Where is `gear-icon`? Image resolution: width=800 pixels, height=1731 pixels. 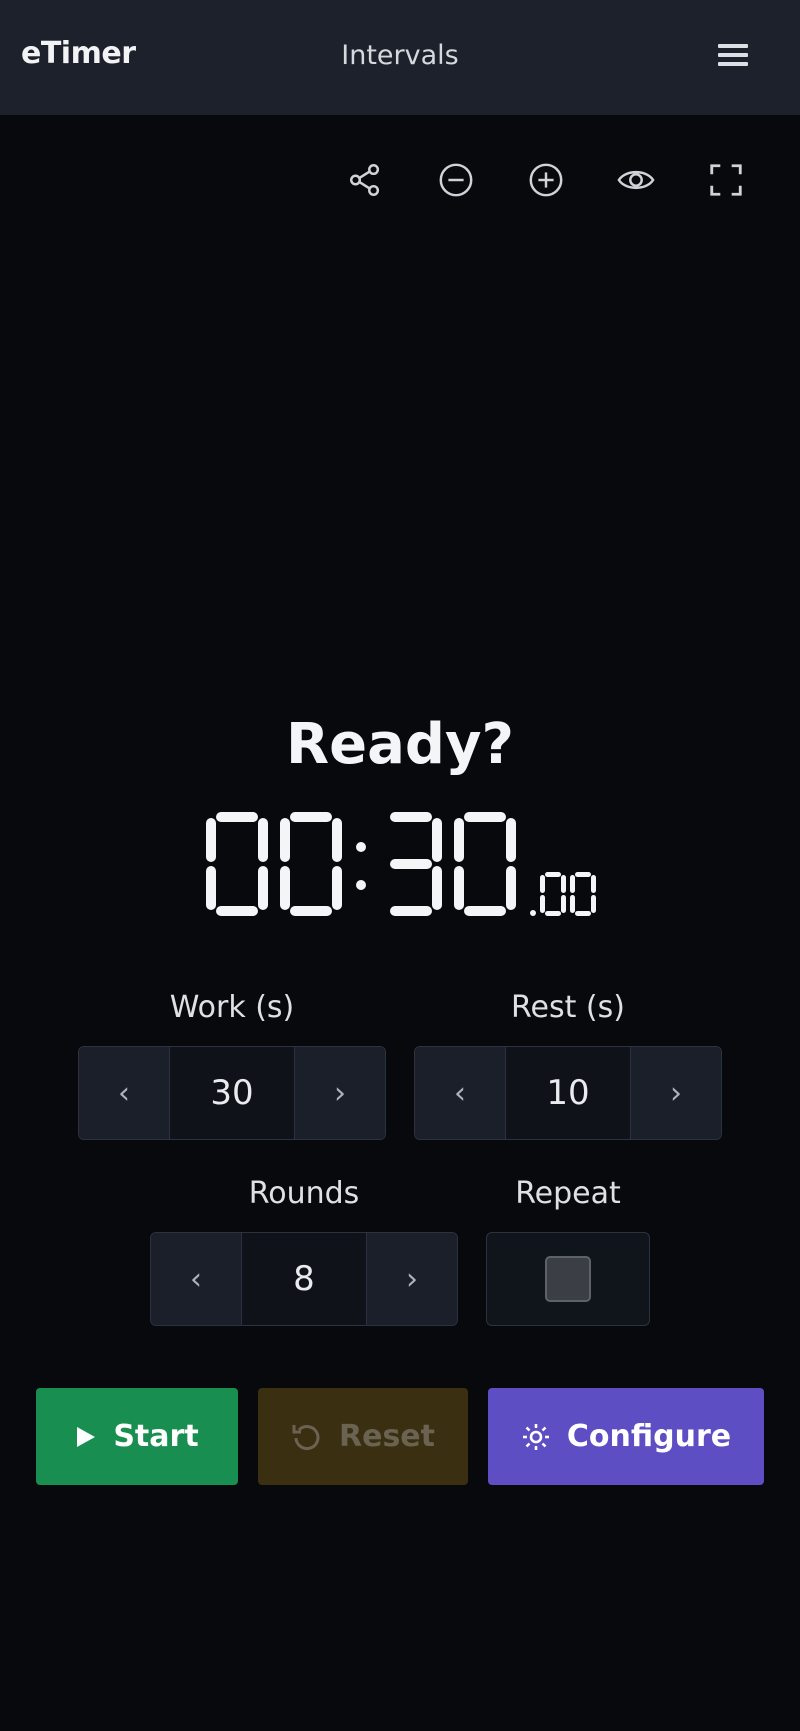 gear-icon is located at coordinates (535, 1436).